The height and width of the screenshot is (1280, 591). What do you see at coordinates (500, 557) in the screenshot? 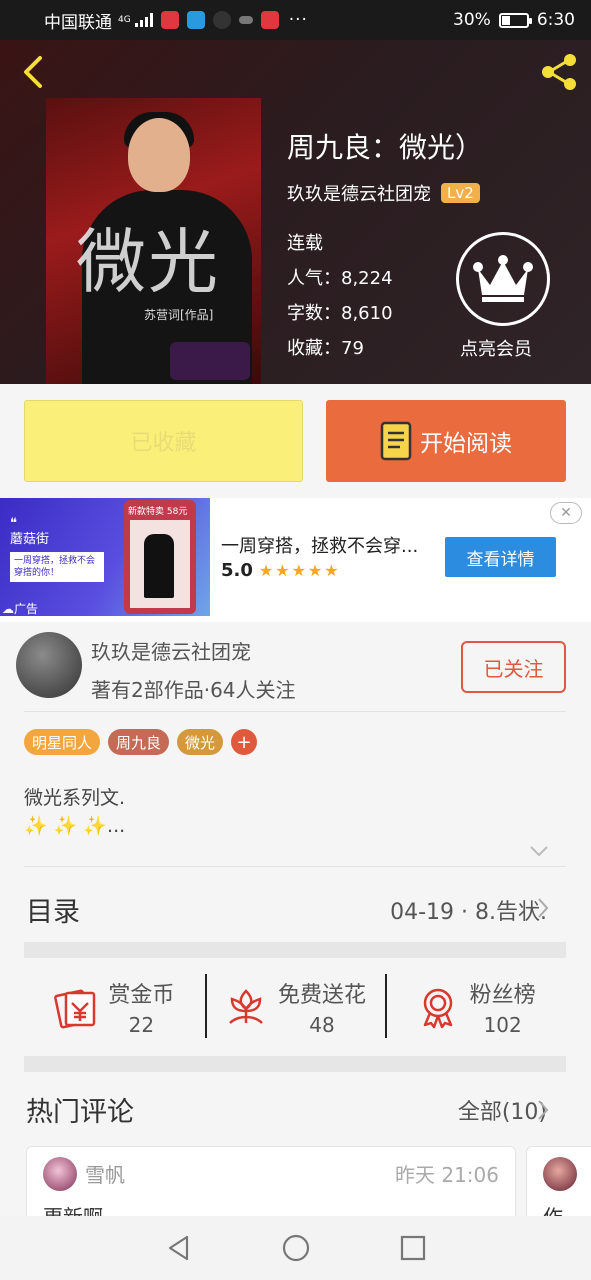
I see `ad-details-button: 查看详情` at bounding box center [500, 557].